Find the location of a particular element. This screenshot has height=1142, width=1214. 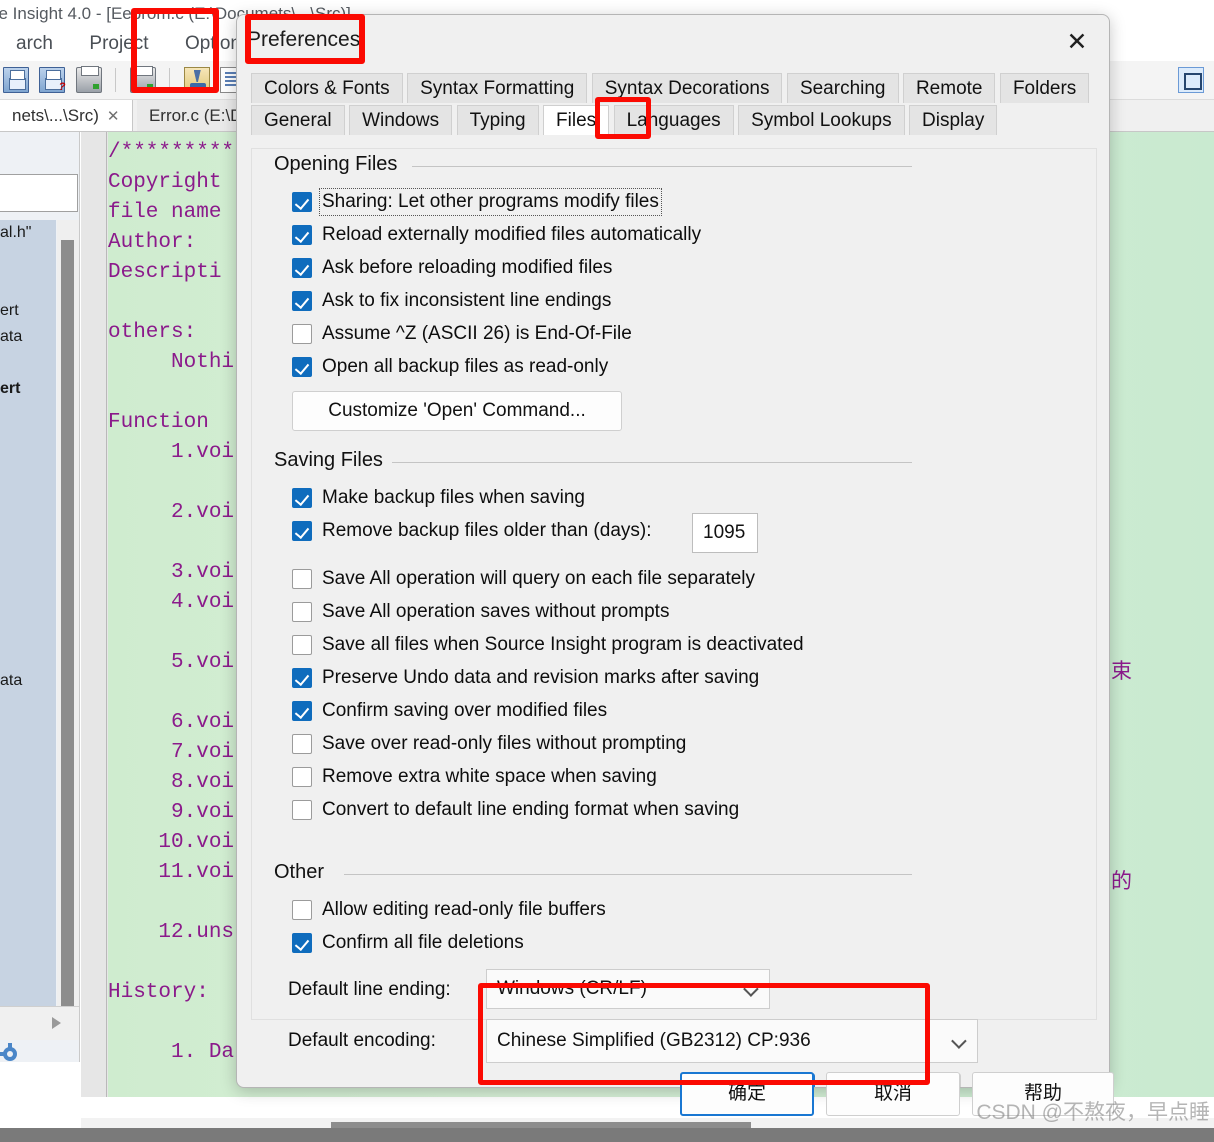

default-encoding-select: Chinese Simplified (GB2312) CP:936 is located at coordinates (732, 1041).